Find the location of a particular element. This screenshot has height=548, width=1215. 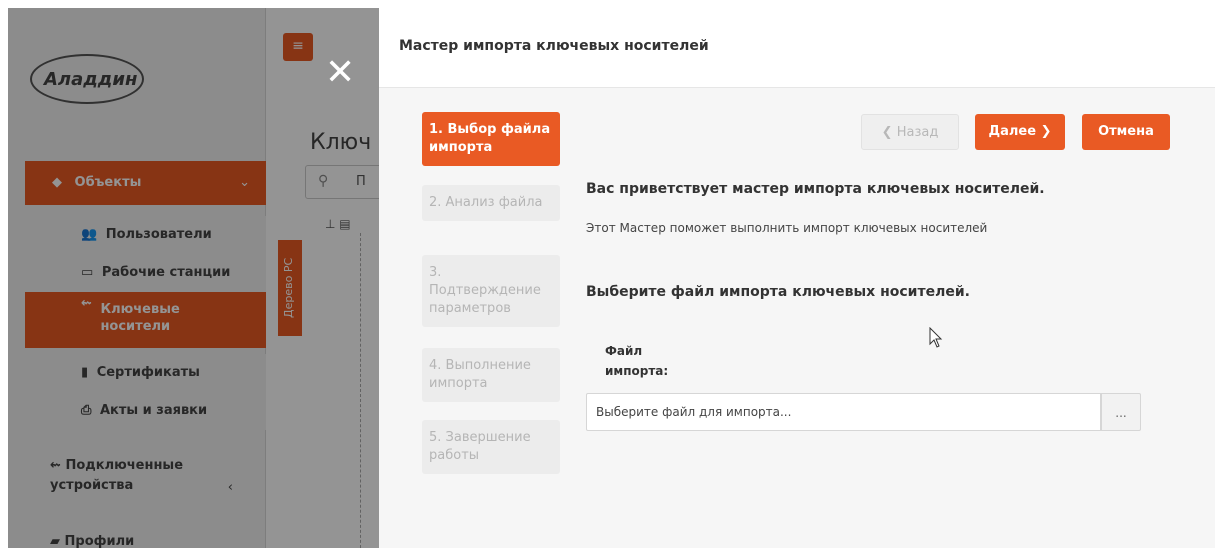

back-button-label: Назад is located at coordinates (917, 132).